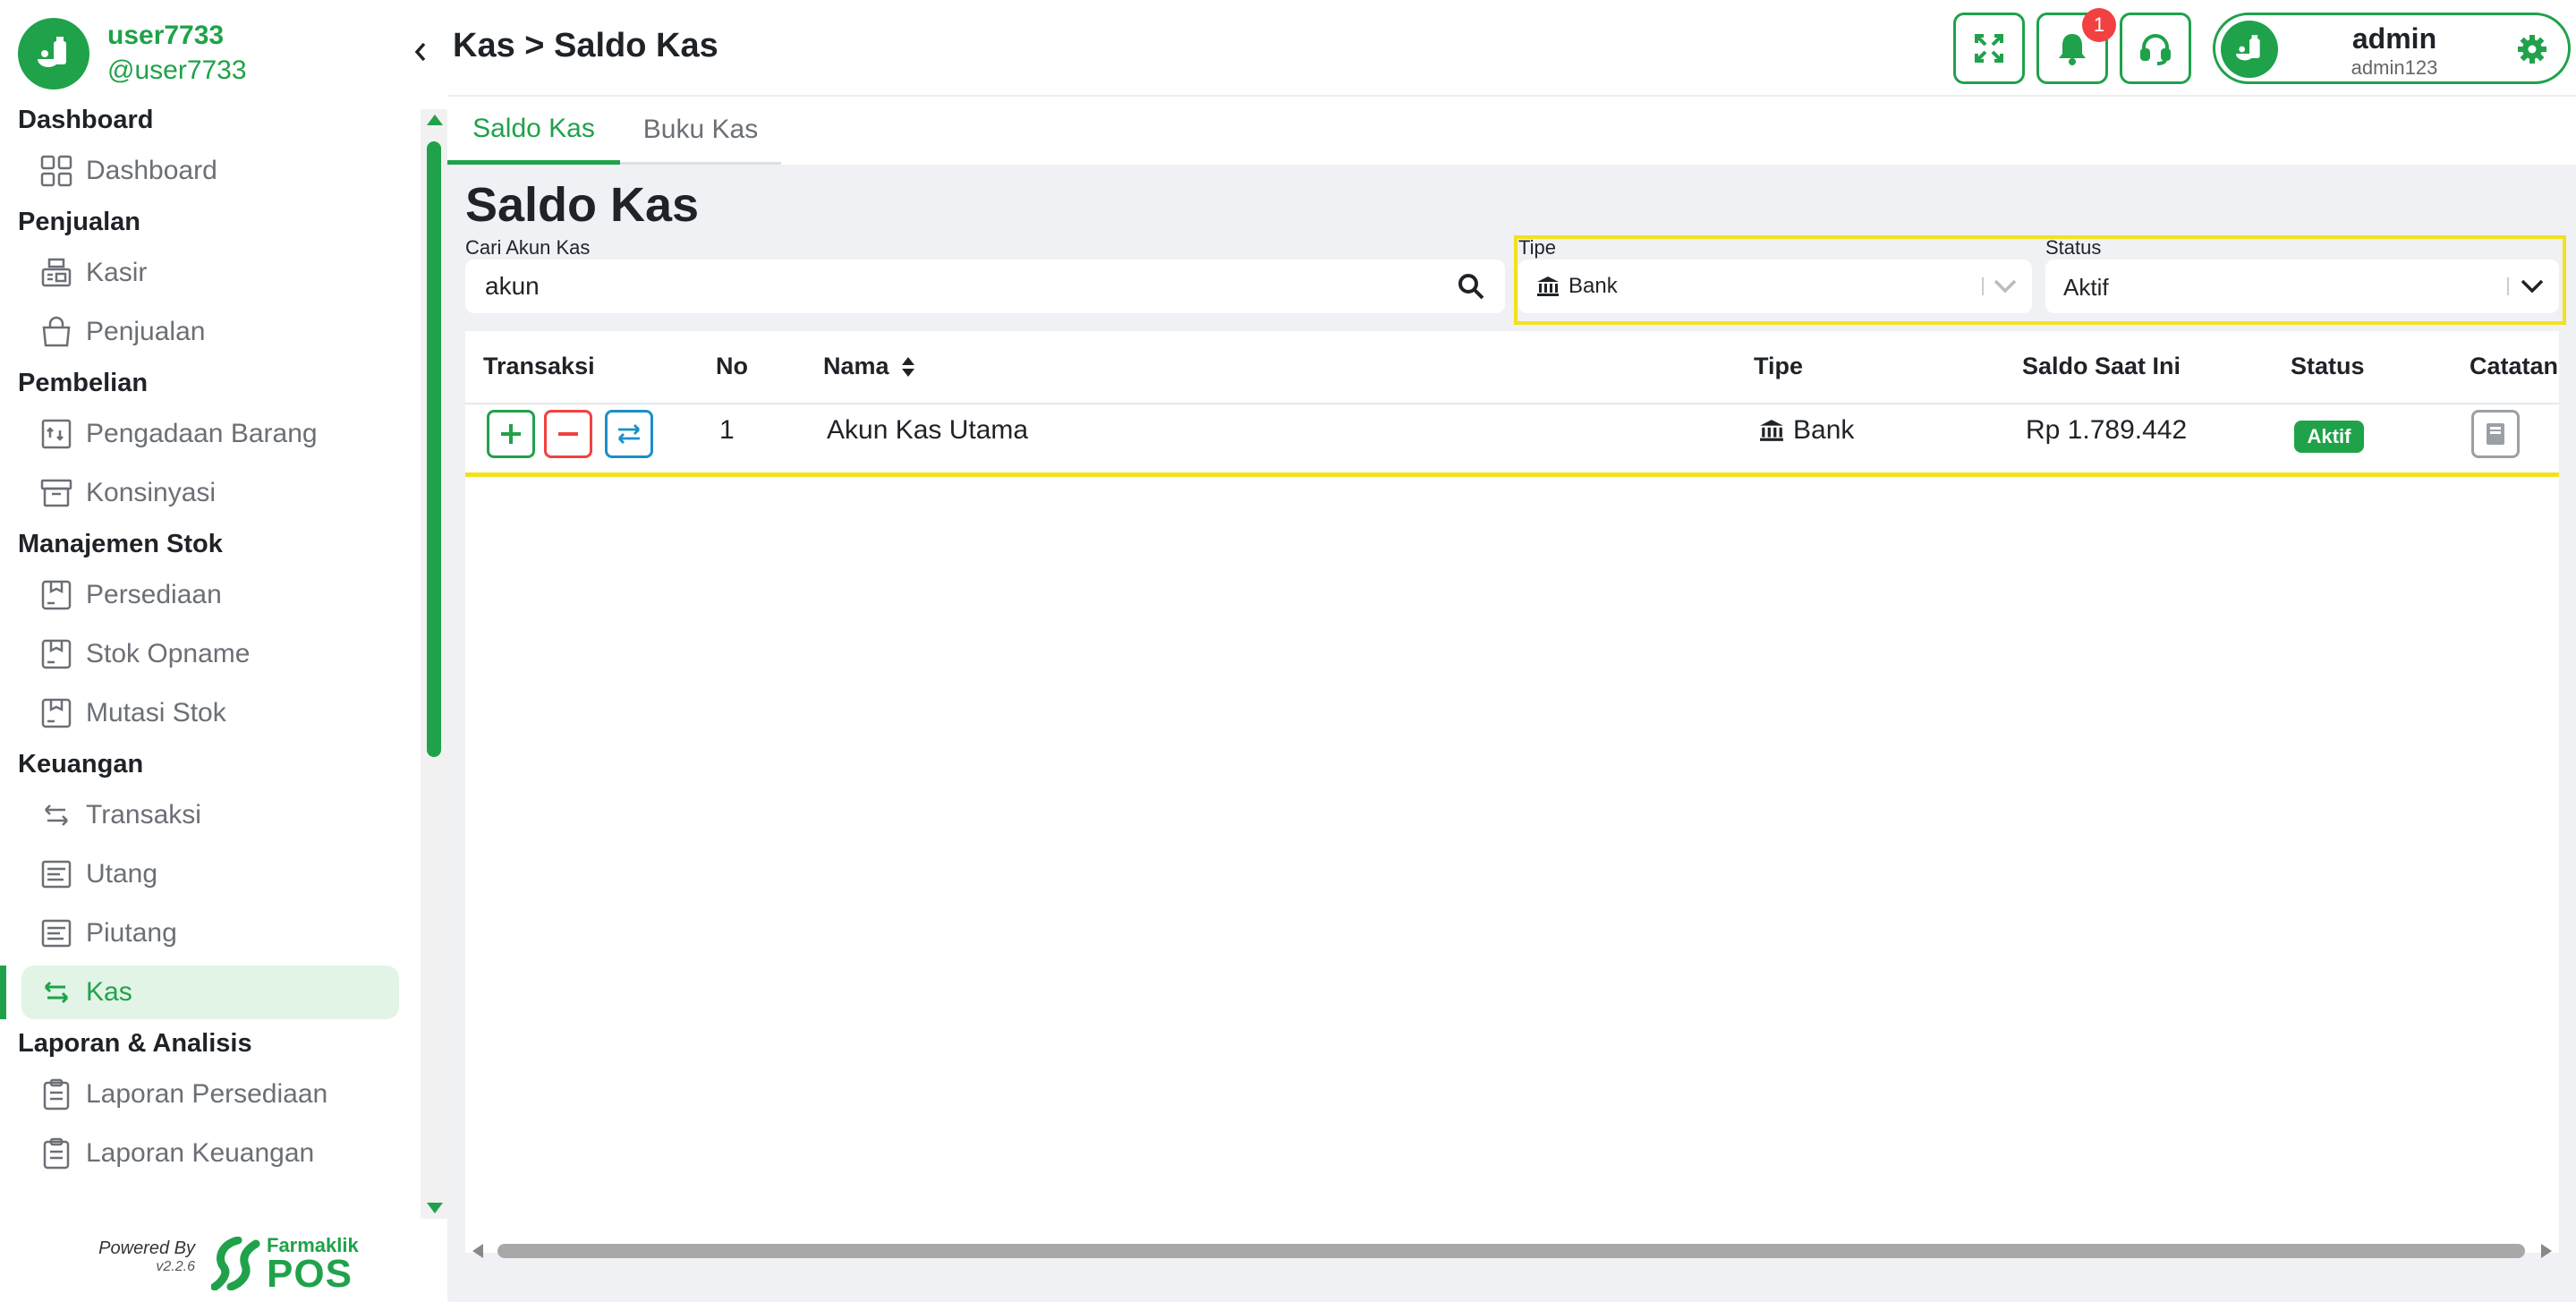  I want to click on status-filter-value: Aktif, so click(2086, 287).